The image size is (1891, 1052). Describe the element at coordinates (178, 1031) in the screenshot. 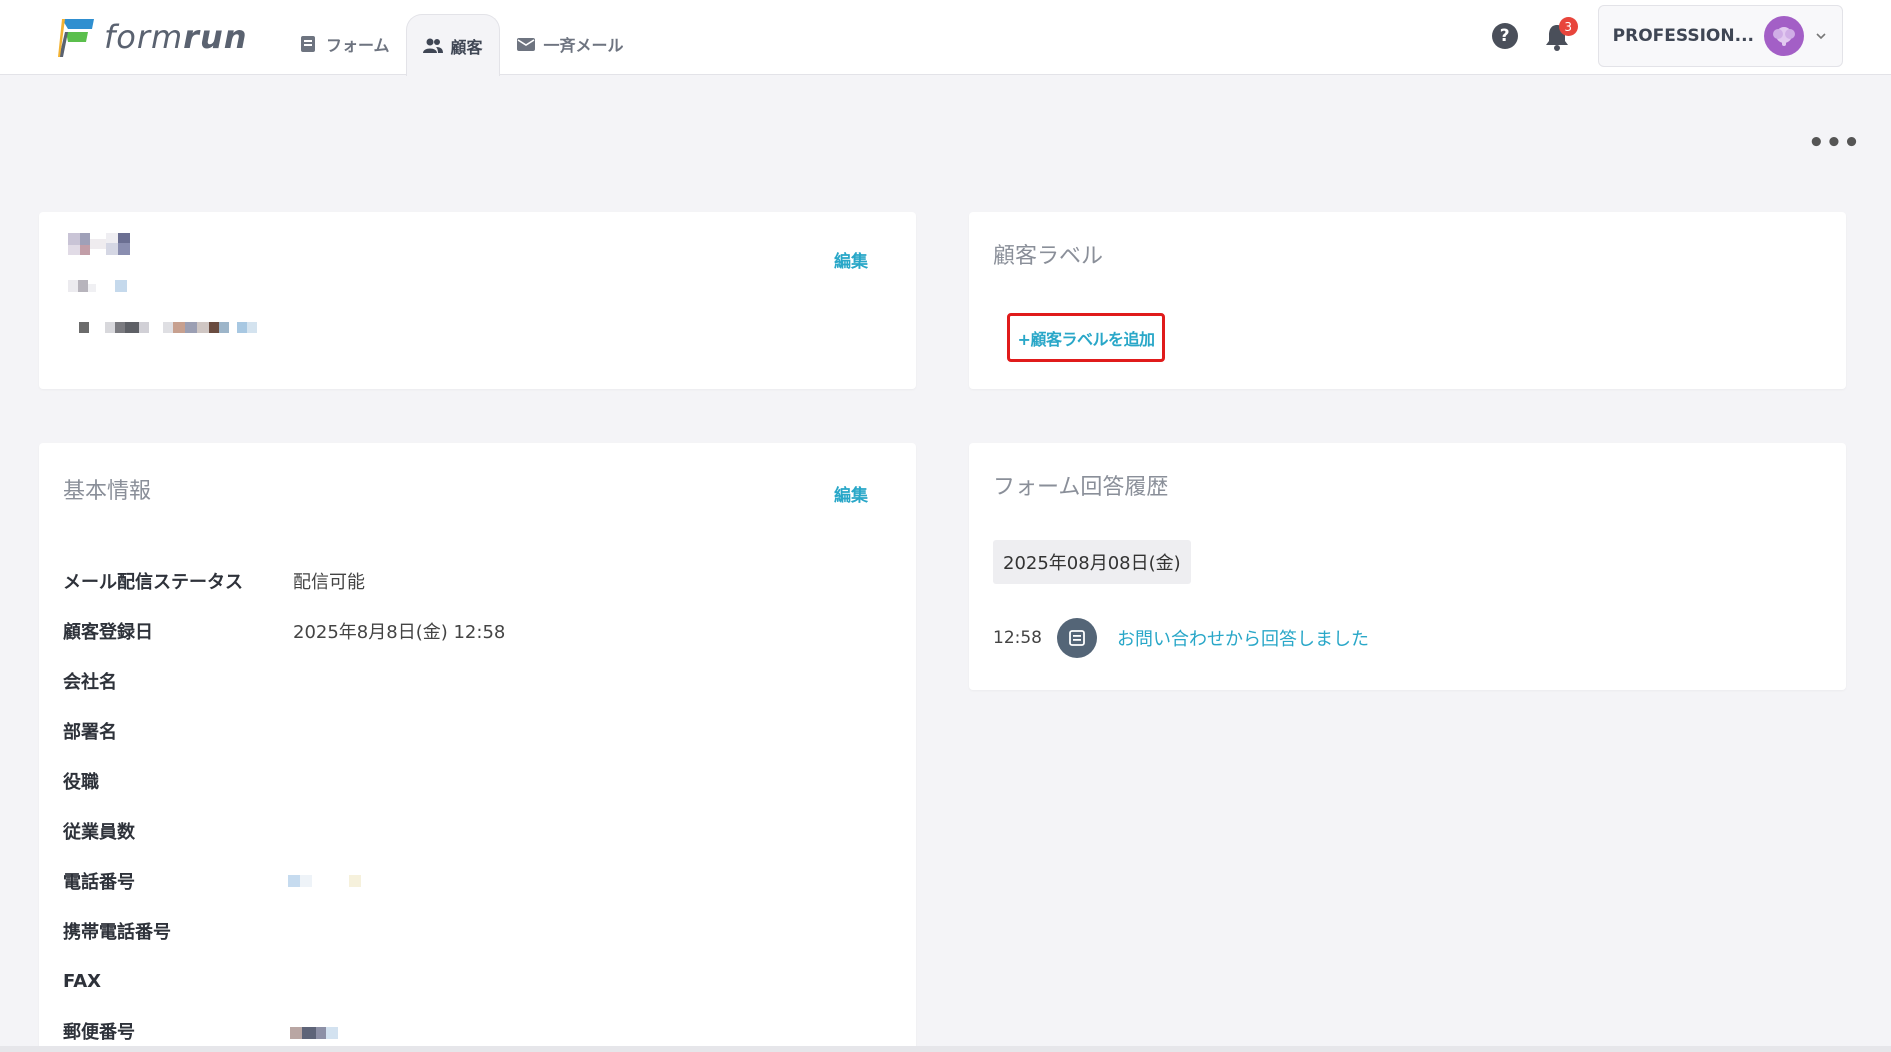

I see `info-row-postal-code: 郵便番号` at that location.